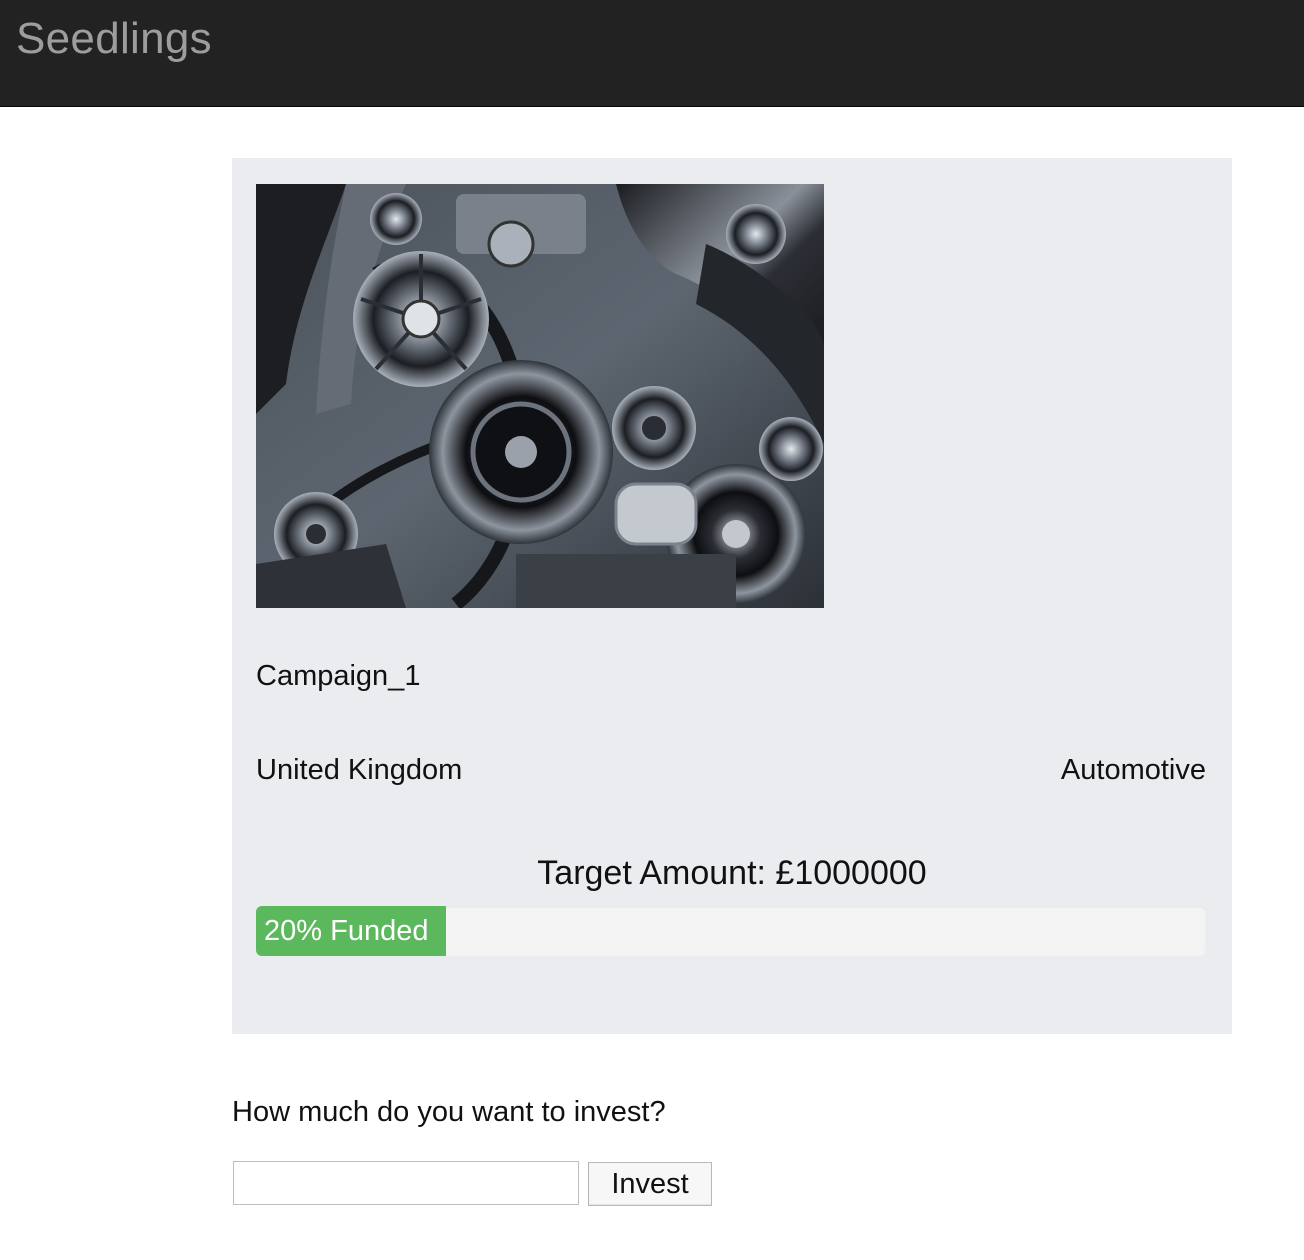 This screenshot has height=1260, width=1304. I want to click on campaign-category: Automotive, so click(1133, 770).